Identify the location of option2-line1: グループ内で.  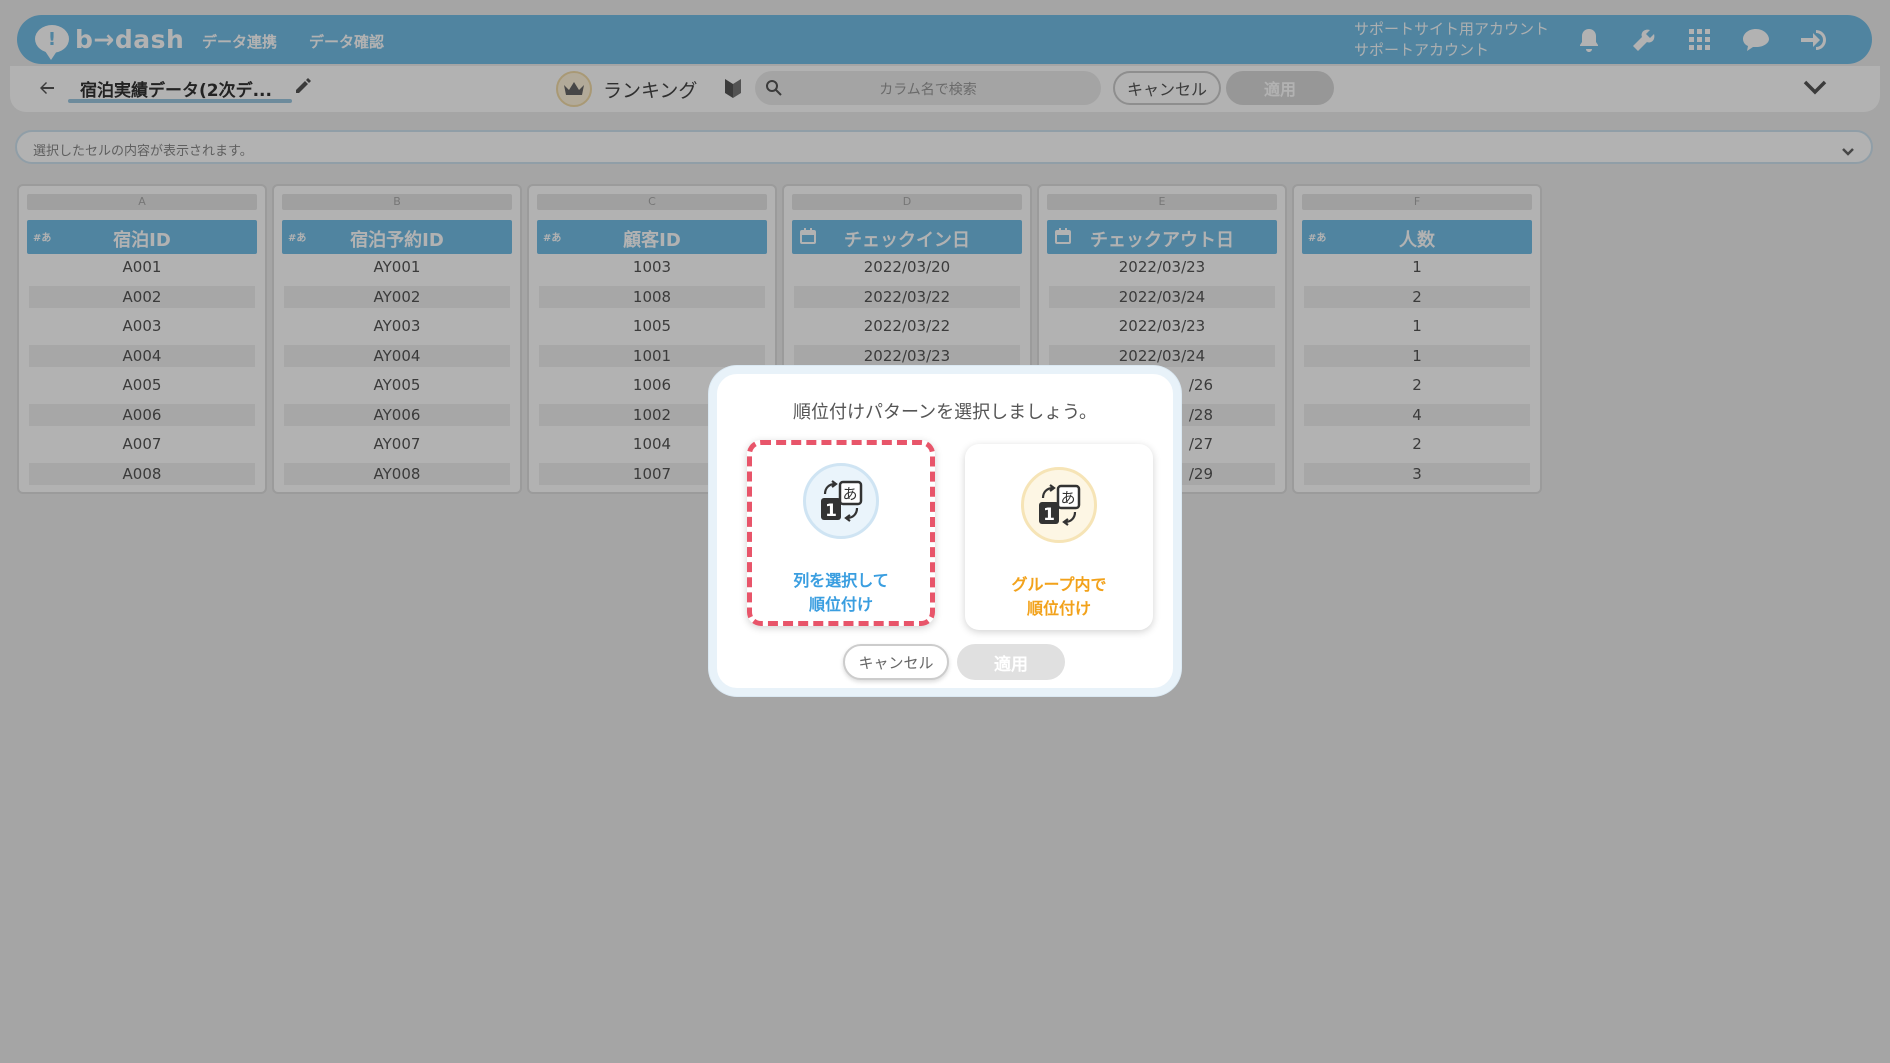
(1059, 584).